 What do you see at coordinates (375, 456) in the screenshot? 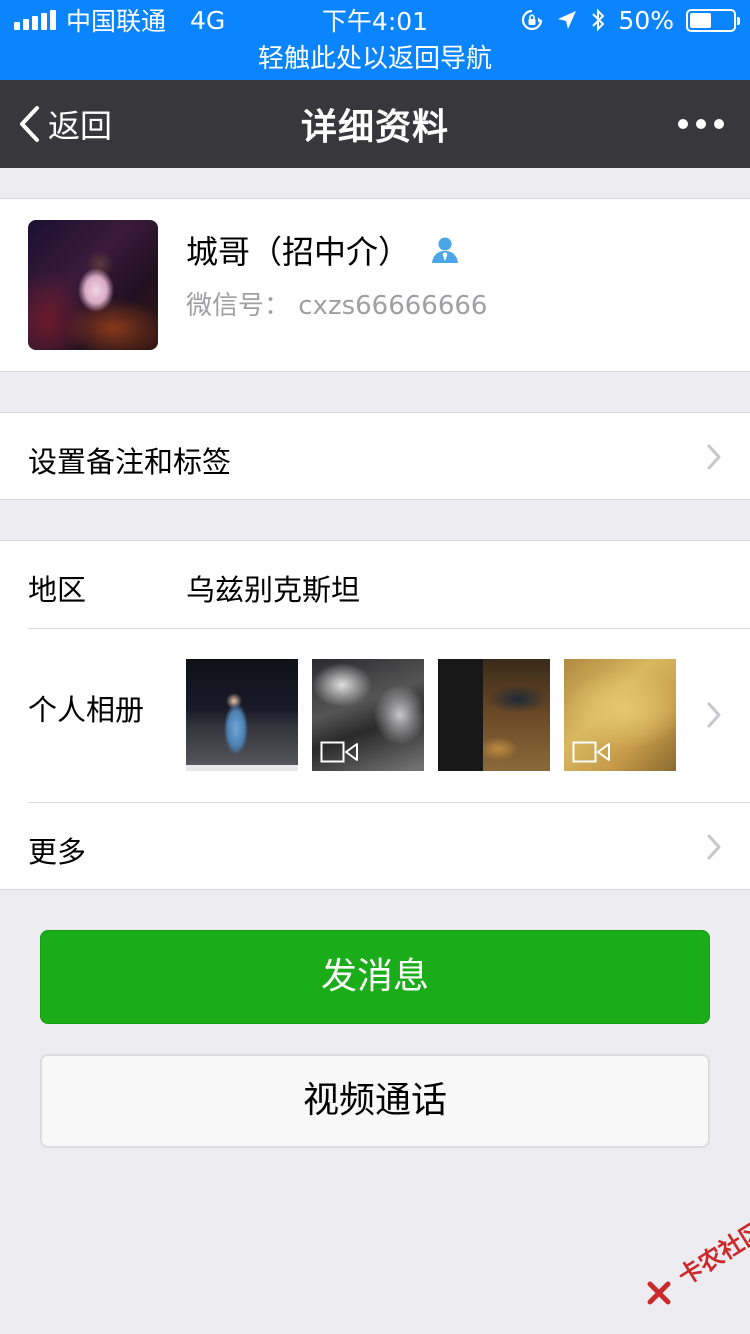
I see `set-remark-row: 设置备注和标签` at bounding box center [375, 456].